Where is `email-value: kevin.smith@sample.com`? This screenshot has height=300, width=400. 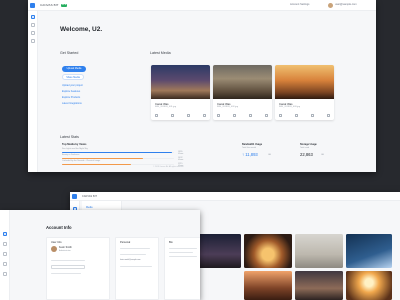 email-value: kevin.smith@sample.com is located at coordinates (130, 260).